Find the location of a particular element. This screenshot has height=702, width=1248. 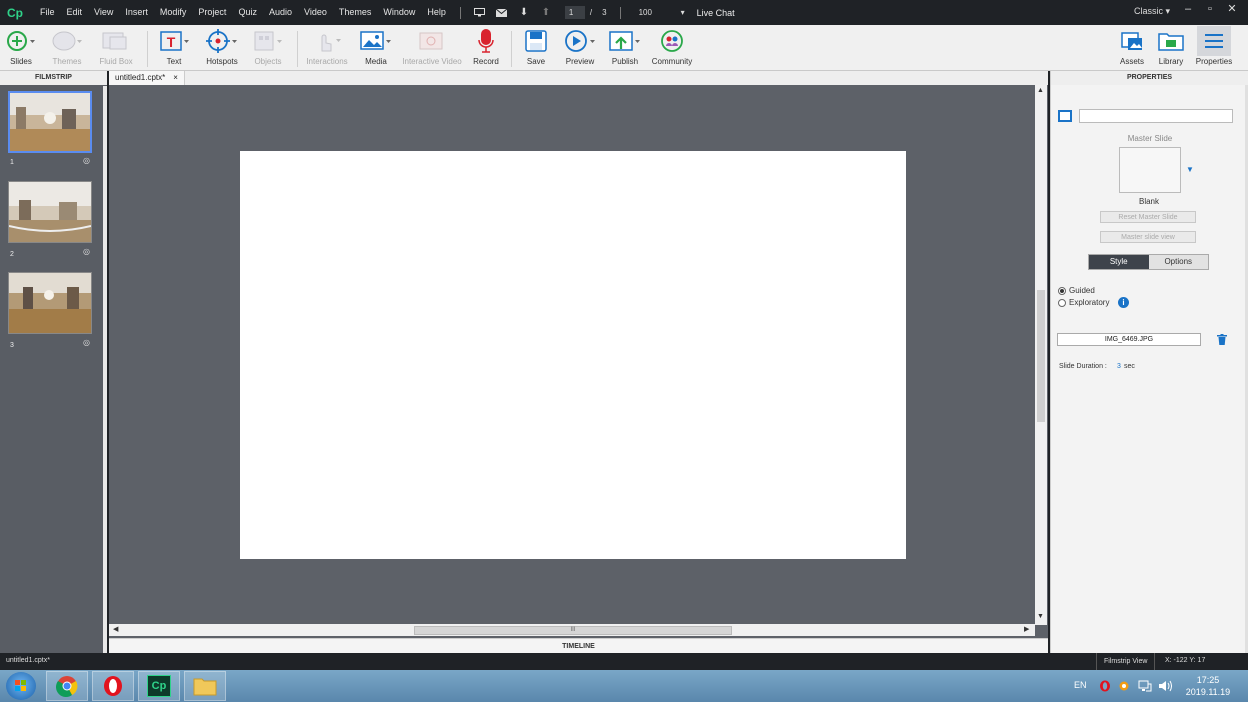

master-slide-view-button: Master slide view is located at coordinates (1148, 237).